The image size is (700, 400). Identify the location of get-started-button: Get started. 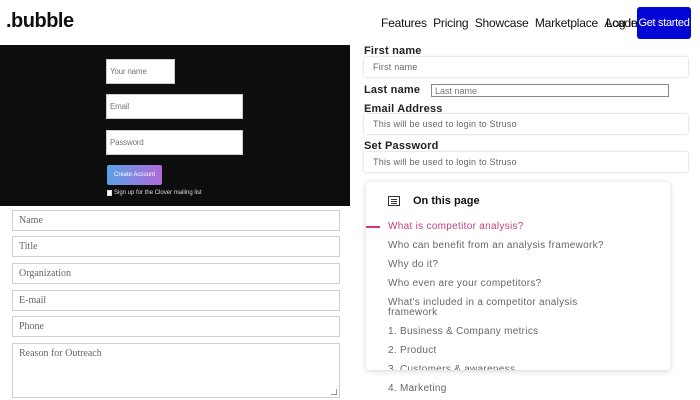
(664, 23).